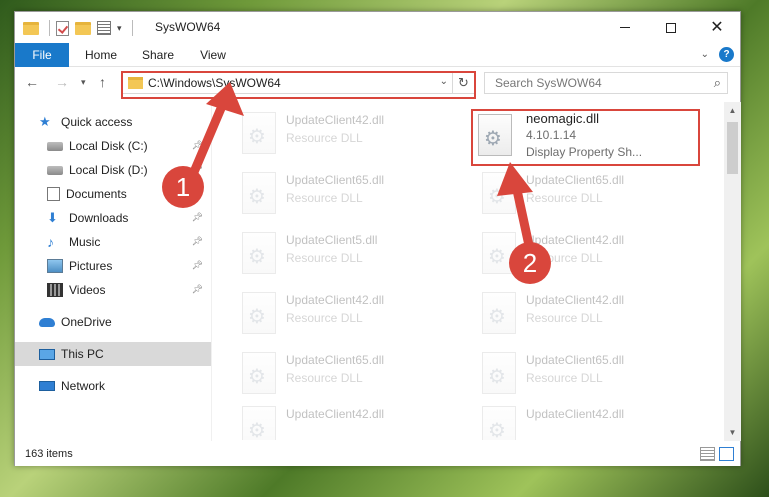 The image size is (769, 497). Describe the element at coordinates (83, 28) in the screenshot. I see `new-folder-icon` at that location.